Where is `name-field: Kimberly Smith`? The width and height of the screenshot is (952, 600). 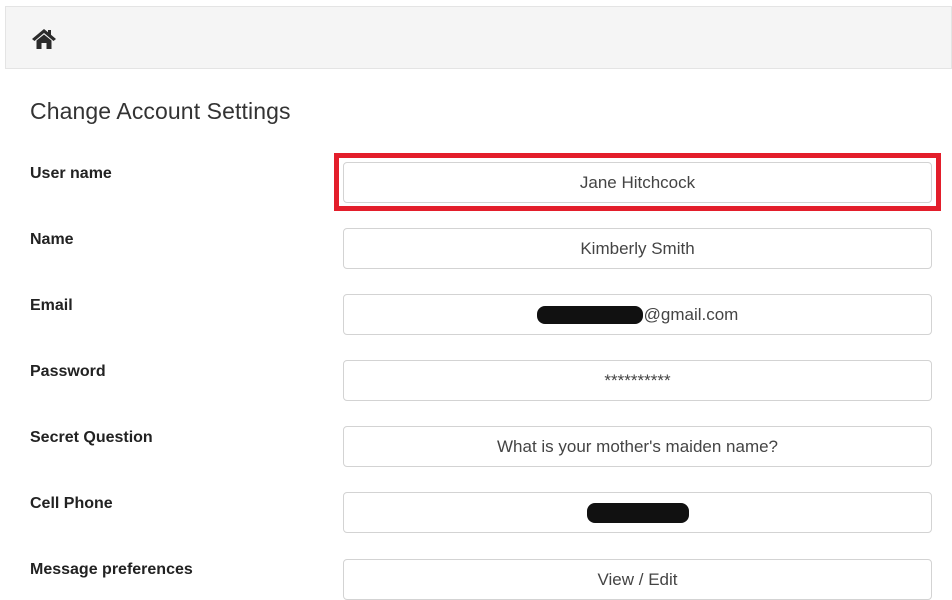 name-field: Kimberly Smith is located at coordinates (637, 248).